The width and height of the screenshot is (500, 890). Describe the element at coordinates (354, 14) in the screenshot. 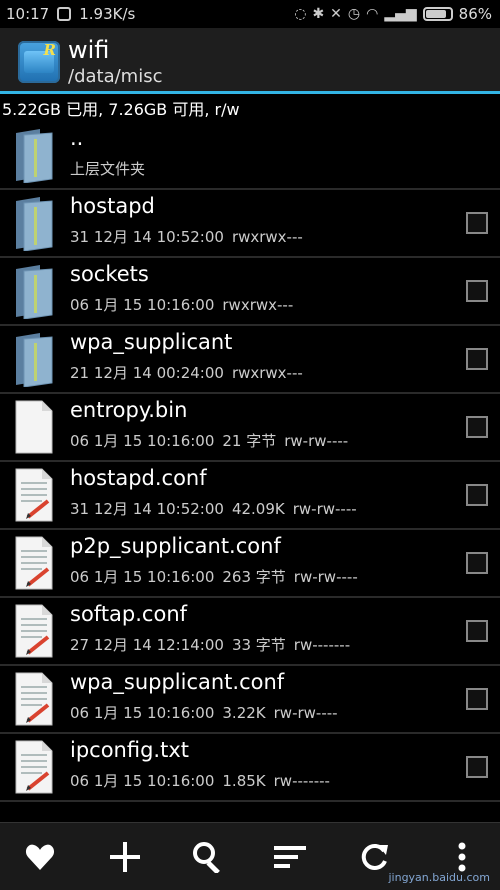

I see `alarm-icon: ◷` at that location.